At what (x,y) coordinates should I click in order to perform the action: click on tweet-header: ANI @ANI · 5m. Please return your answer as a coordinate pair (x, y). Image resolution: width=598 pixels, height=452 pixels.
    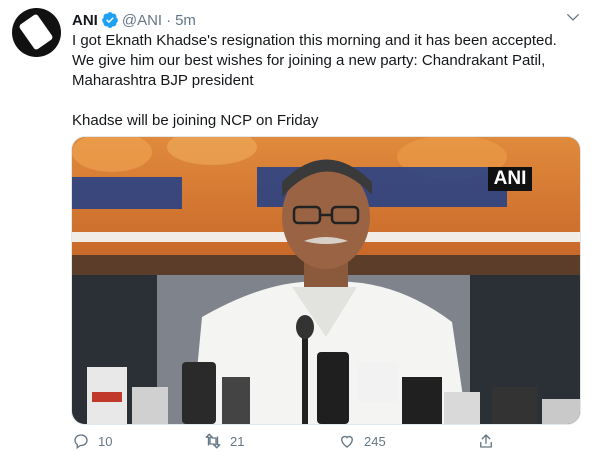
    Looking at the image, I should click on (134, 20).